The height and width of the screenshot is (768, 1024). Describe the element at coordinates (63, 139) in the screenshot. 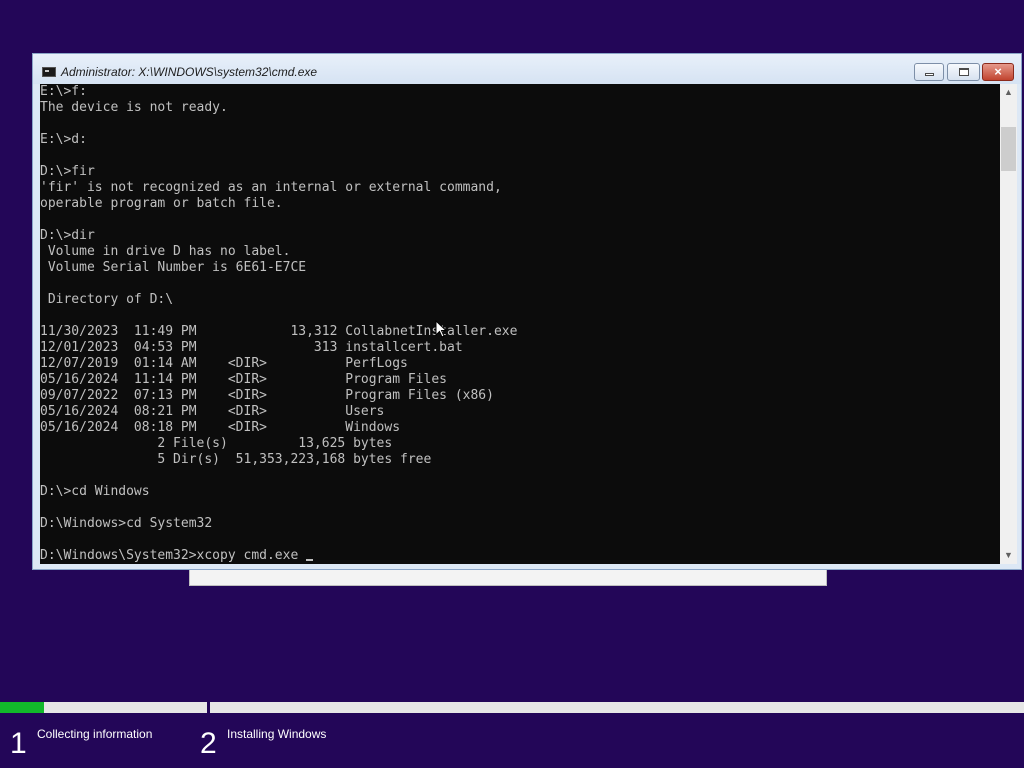

I see `console-line: E:\>d:` at that location.